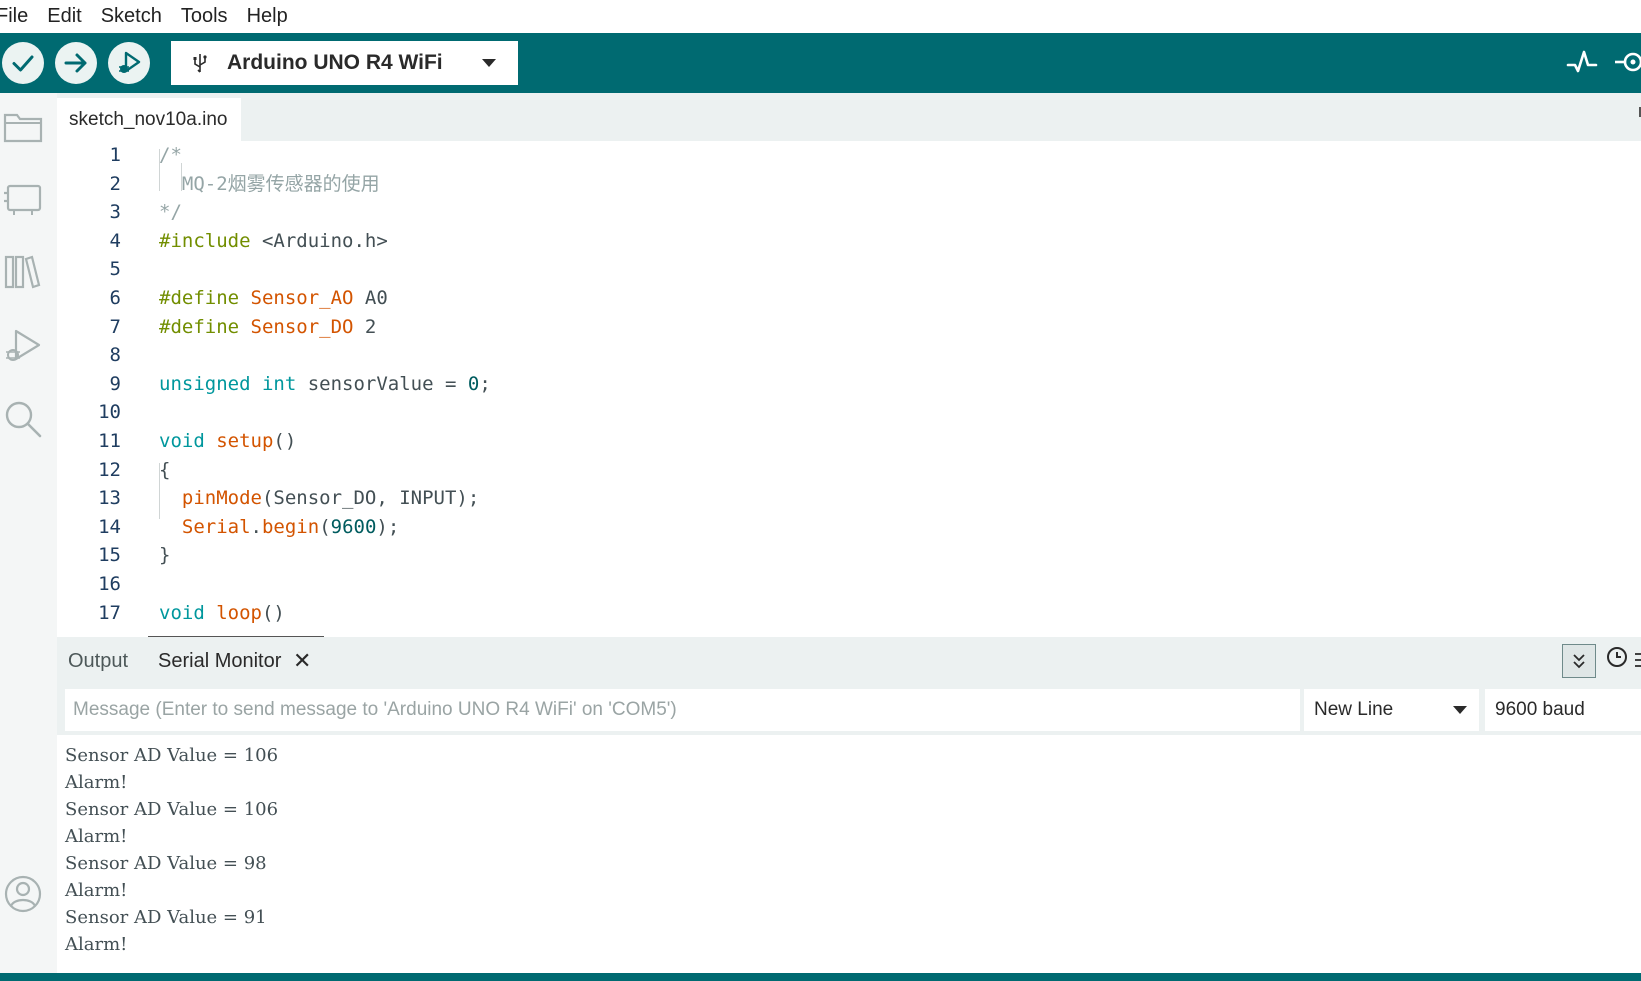  I want to click on line-number: 13, so click(109, 498).